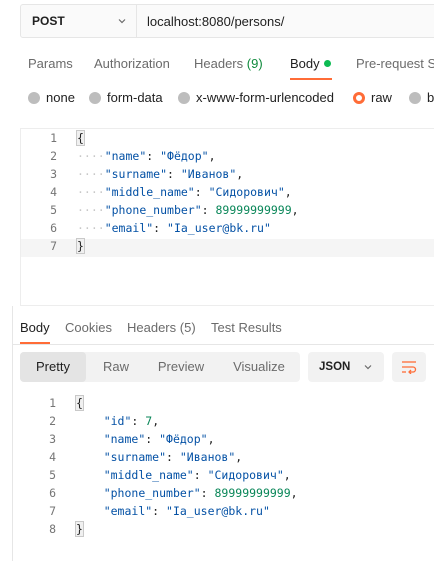 Image resolution: width=434 pixels, height=561 pixels. What do you see at coordinates (181, 367) in the screenshot?
I see `view-preview: Preview` at bounding box center [181, 367].